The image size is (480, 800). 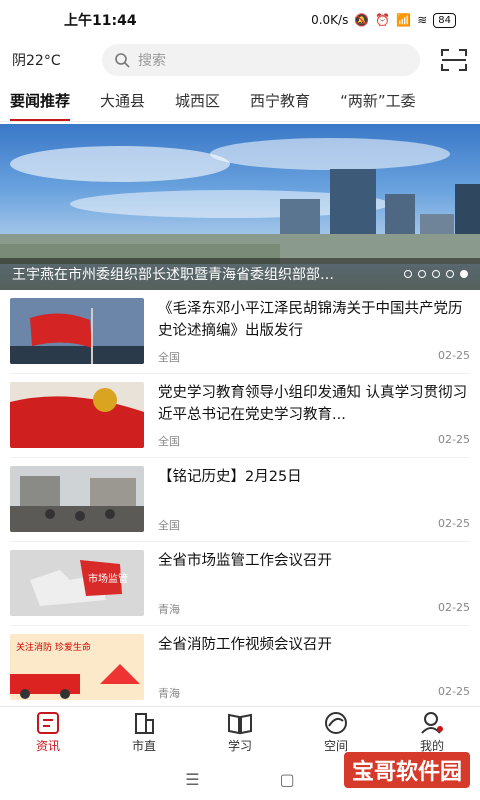 I want to click on list-item: 【铭记历史】2月25日 全国 02-25, so click(x=240, y=500).